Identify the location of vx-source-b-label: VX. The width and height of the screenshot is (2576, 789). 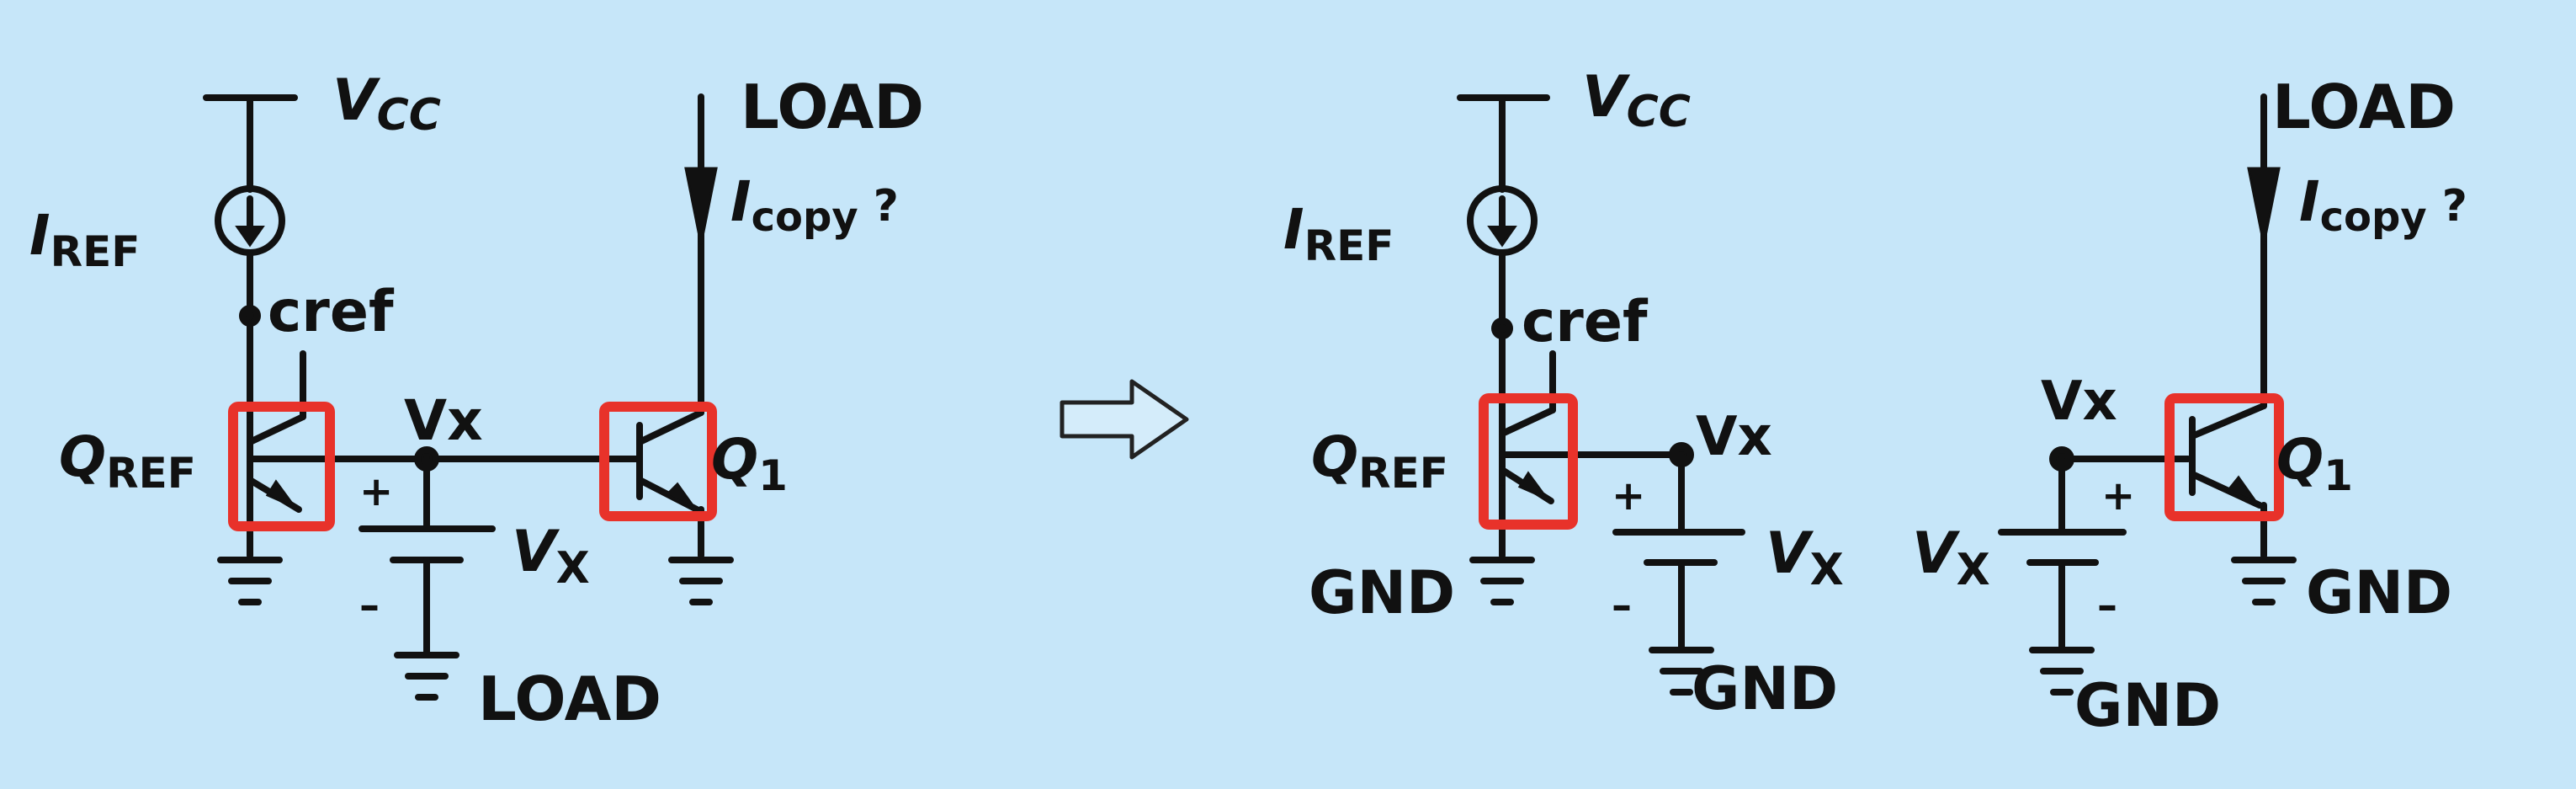
(1951, 557).